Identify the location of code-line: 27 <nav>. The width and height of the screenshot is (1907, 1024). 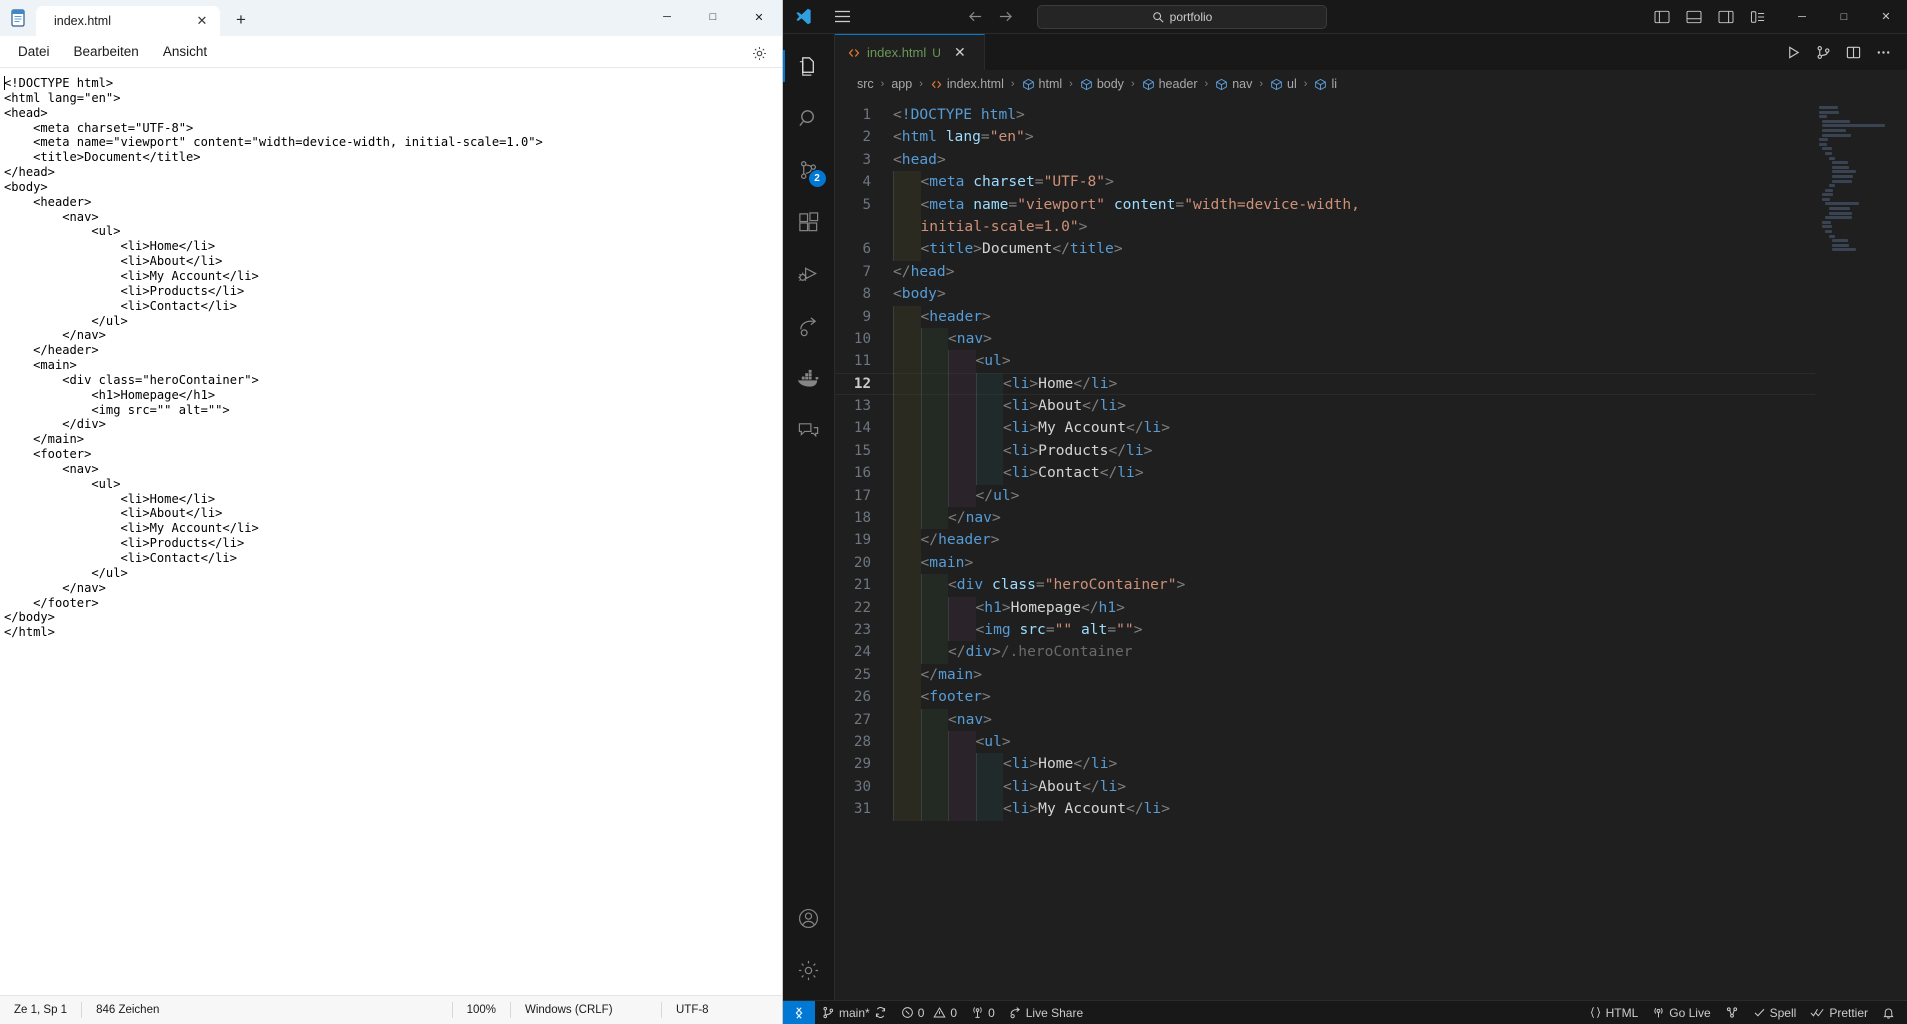
(1325, 720).